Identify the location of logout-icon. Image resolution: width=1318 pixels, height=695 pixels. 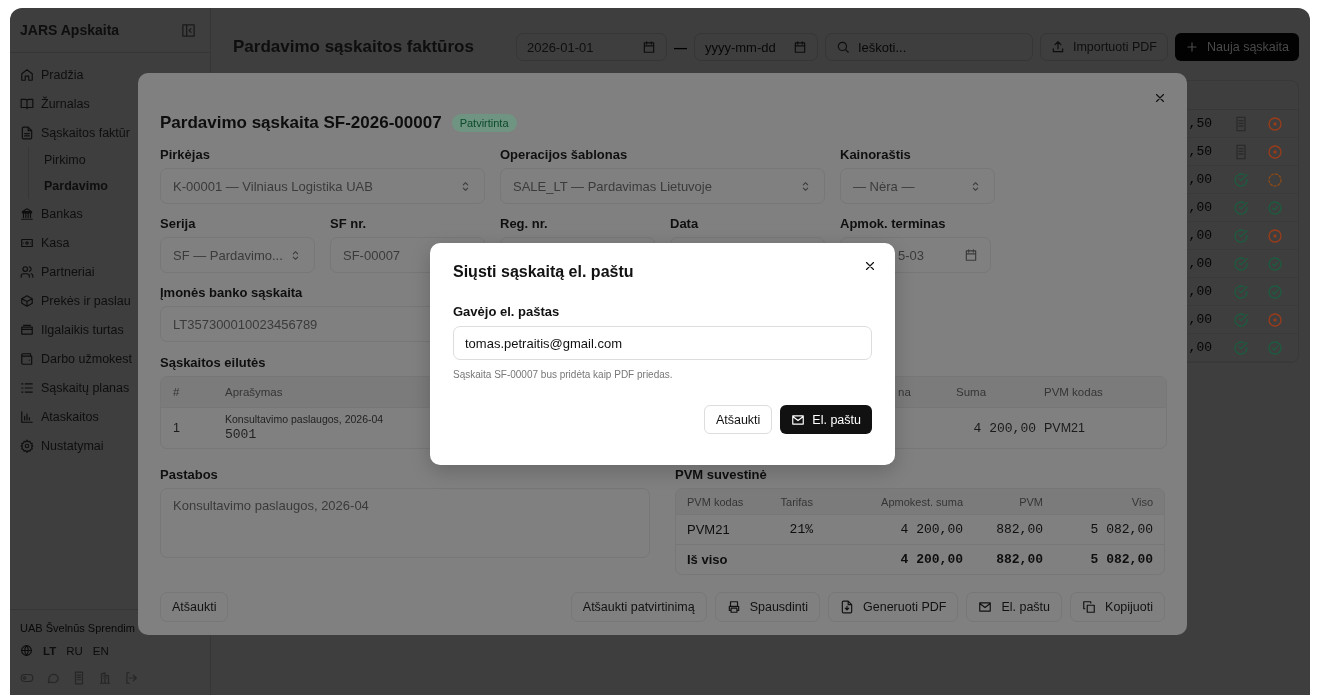
(131, 678).